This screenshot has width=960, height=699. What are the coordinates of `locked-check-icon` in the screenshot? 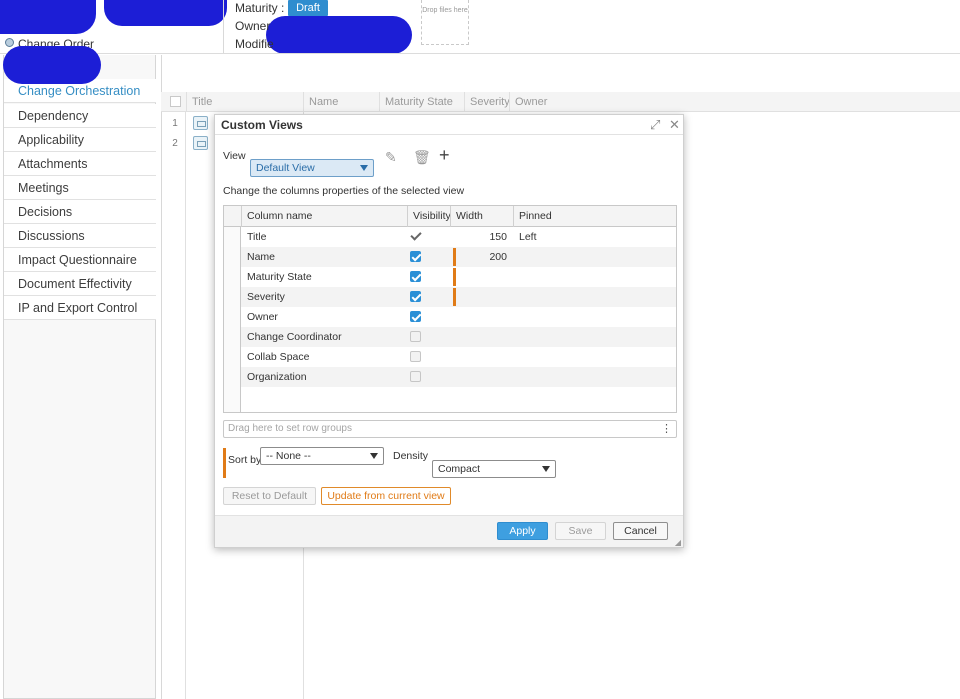 It's located at (415, 236).